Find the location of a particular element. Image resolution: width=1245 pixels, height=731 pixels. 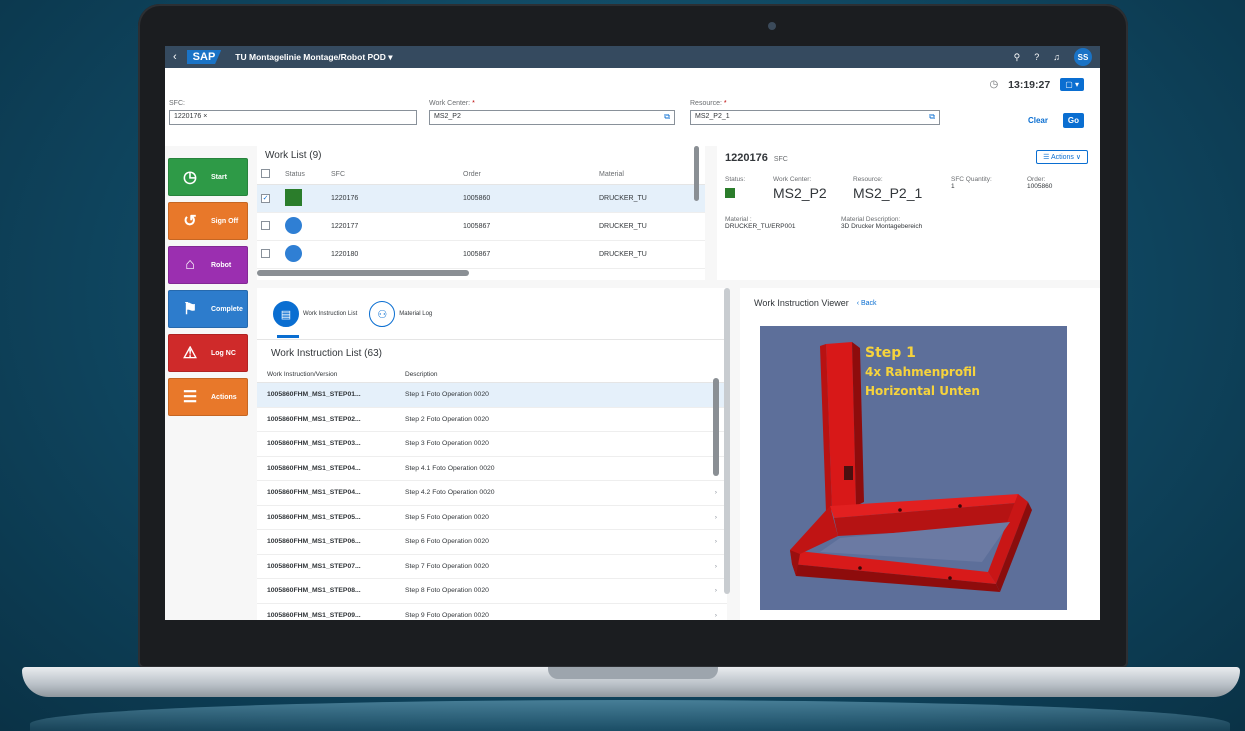

back-icon: ‹ is located at coordinates (175, 57).